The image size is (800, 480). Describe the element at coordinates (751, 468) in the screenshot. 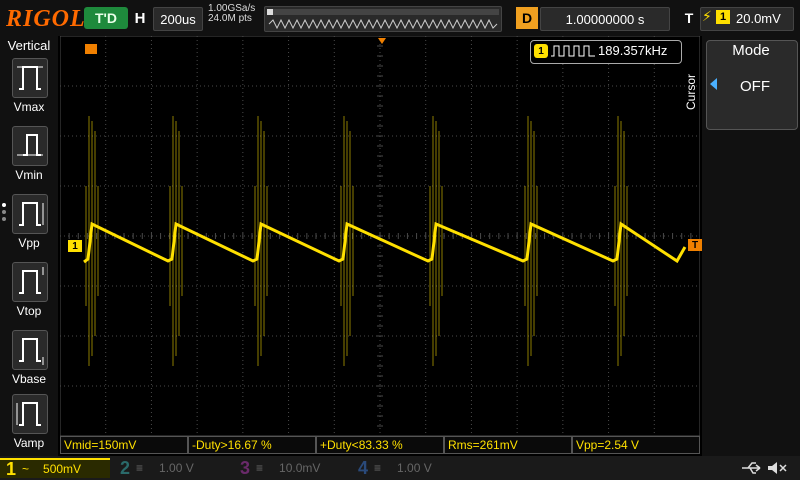

I see `usb-icon` at that location.